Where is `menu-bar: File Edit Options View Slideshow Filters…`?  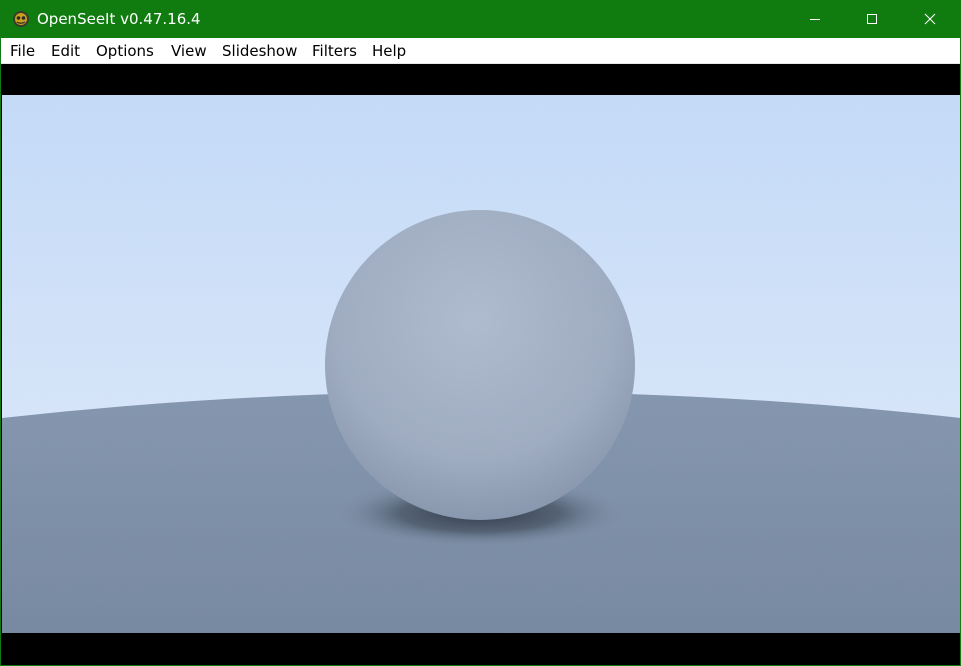 menu-bar: File Edit Options View Slideshow Filters… is located at coordinates (480, 51).